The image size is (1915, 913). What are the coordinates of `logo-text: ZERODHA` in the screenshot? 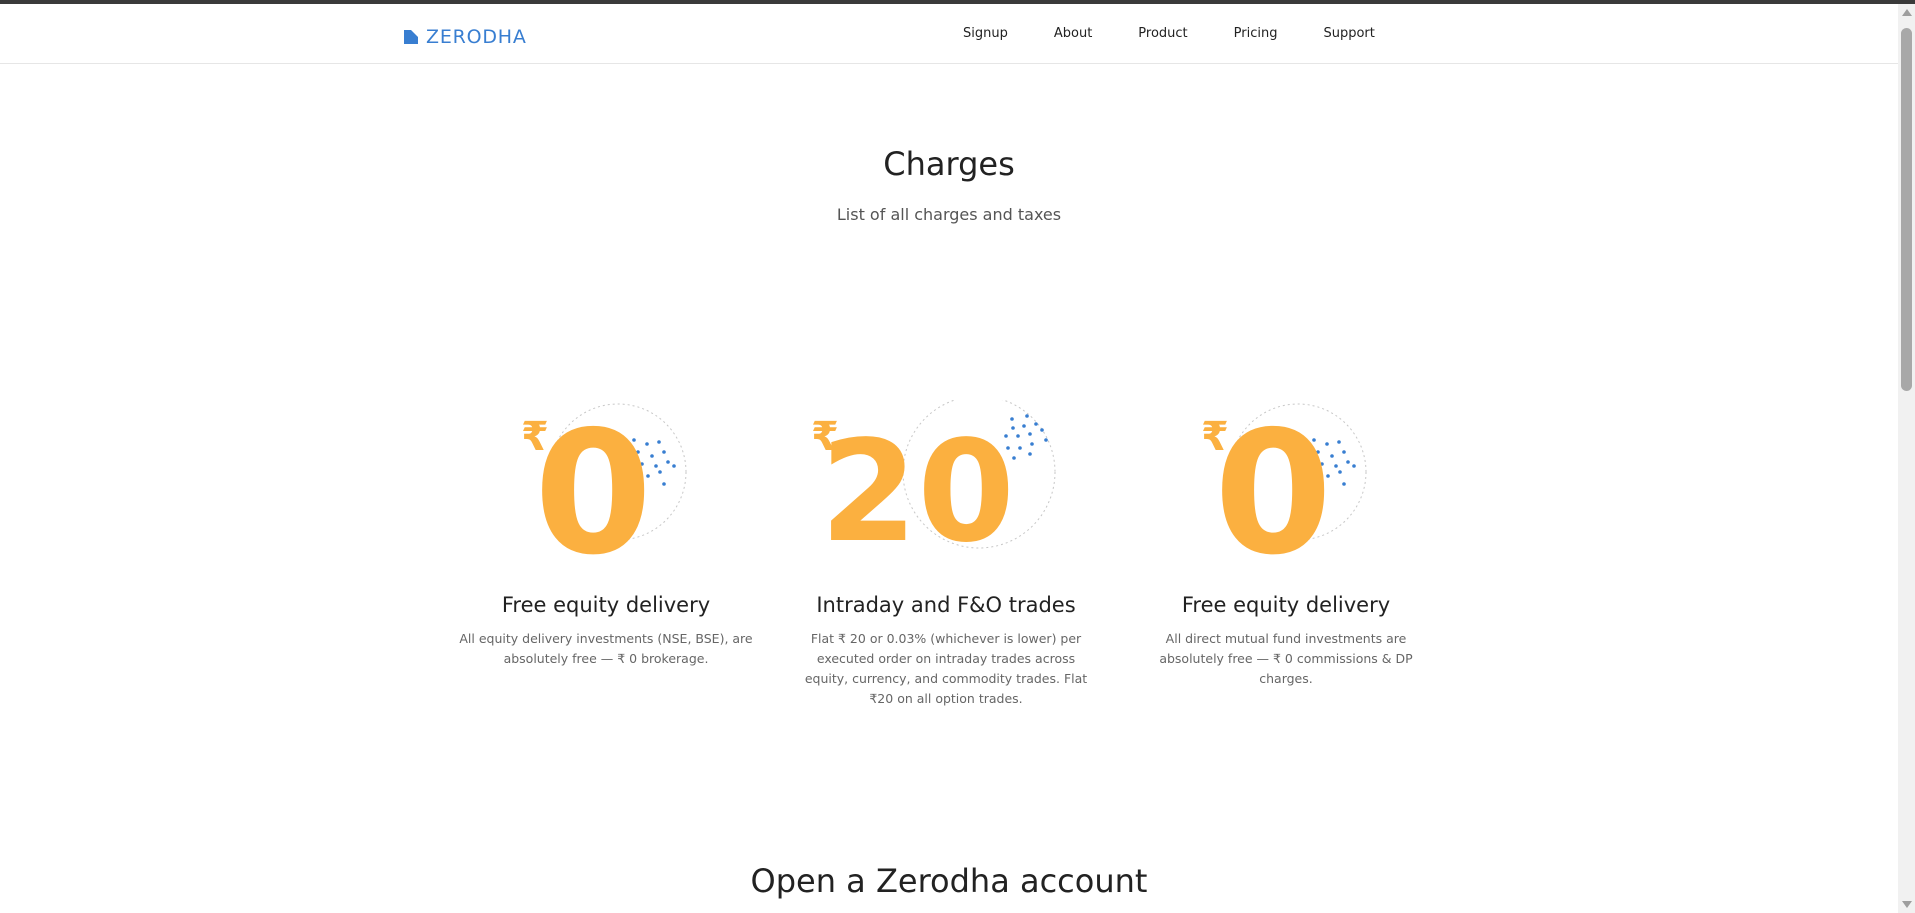 It's located at (476, 37).